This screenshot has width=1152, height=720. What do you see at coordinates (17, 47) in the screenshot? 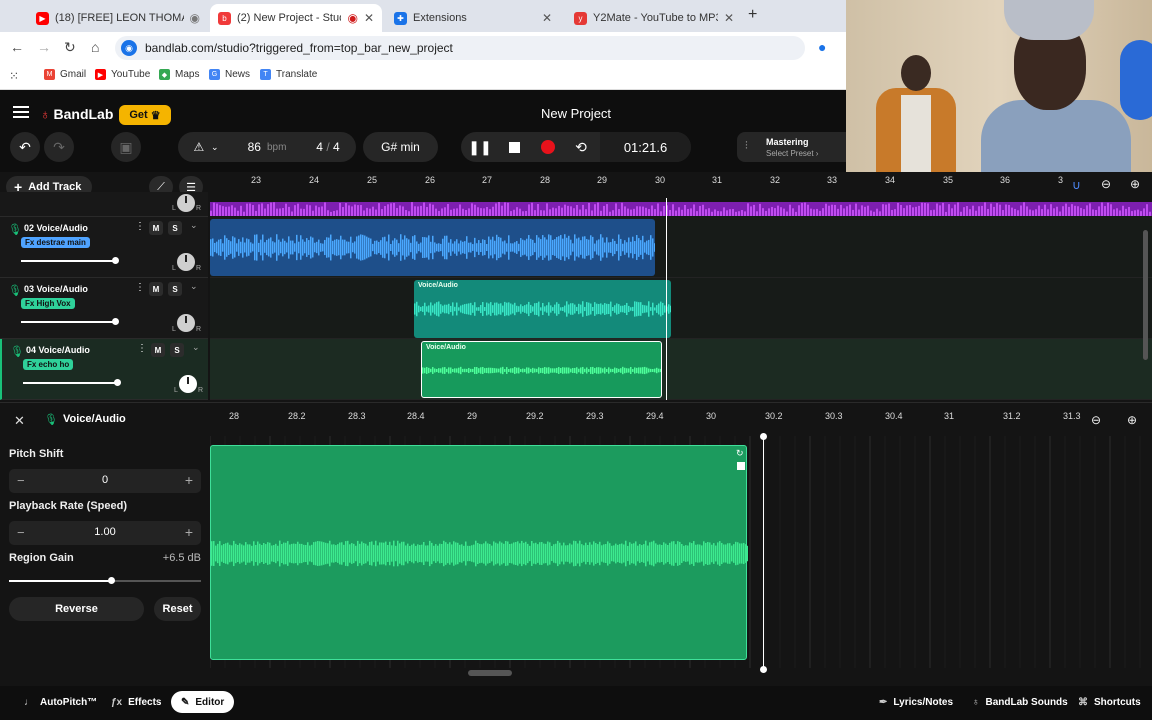
I see `back-icon: ←` at bounding box center [17, 47].